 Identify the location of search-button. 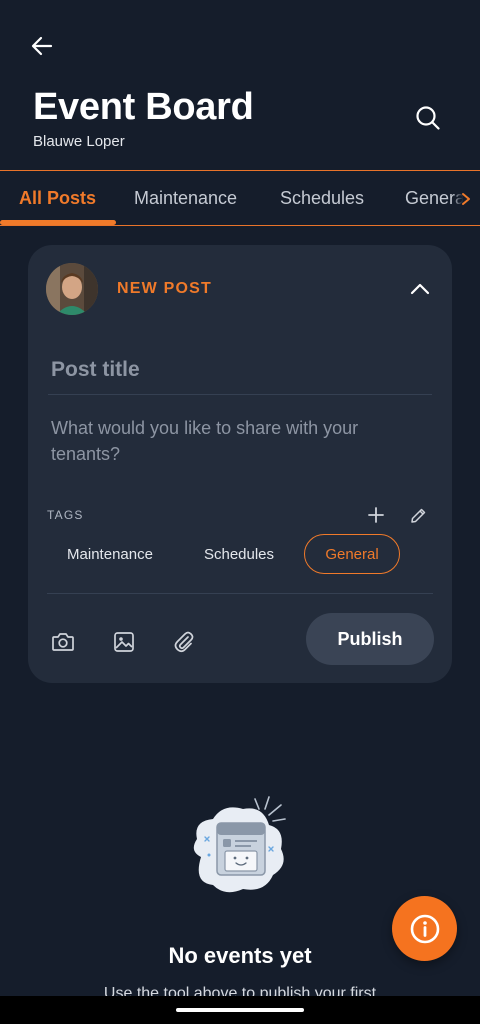
(428, 118).